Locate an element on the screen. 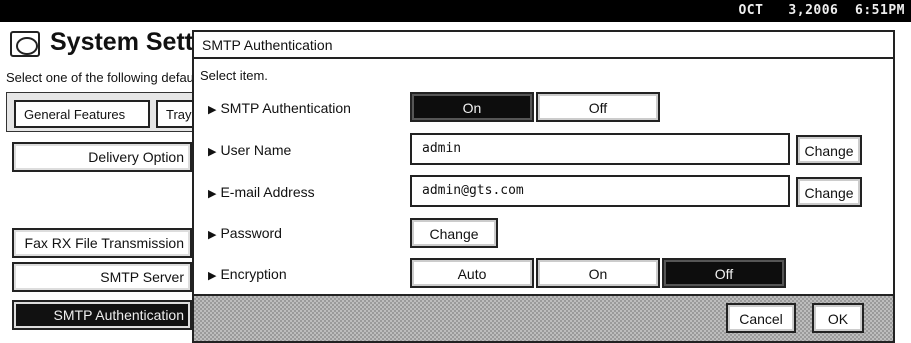 This screenshot has width=911, height=343. dialog-title: SMTP Authentication is located at coordinates (543, 45).